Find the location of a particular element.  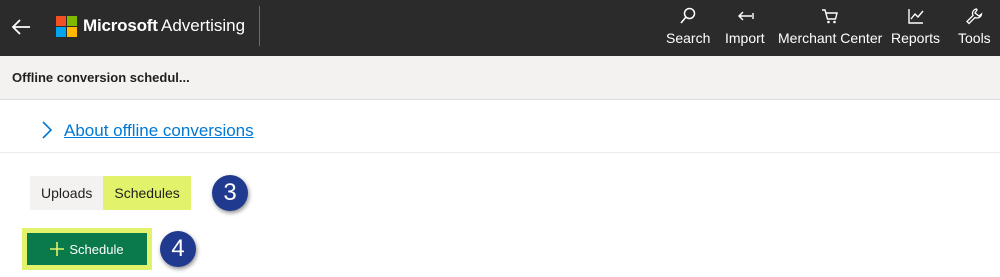

step-callout-badge: 4 is located at coordinates (178, 249).